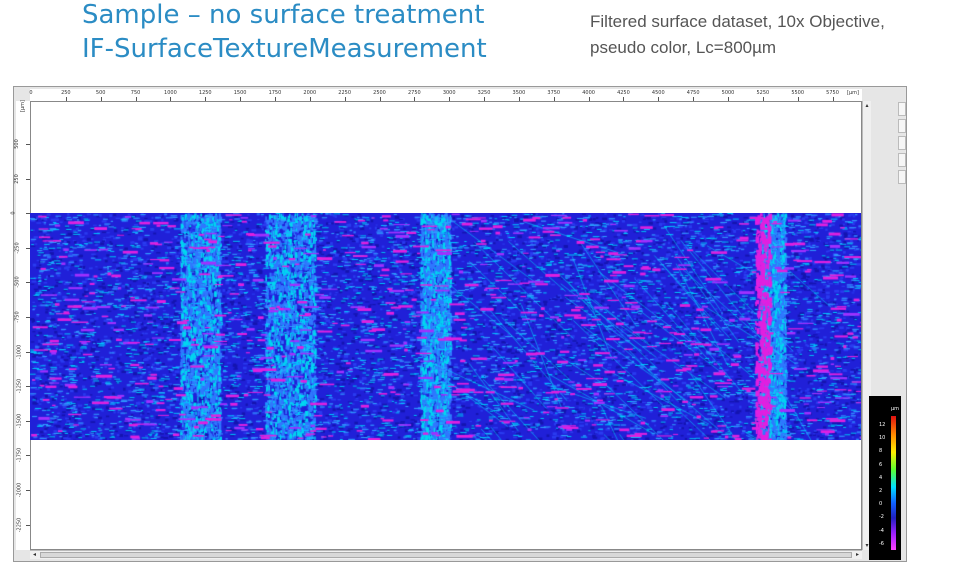 The height and width of the screenshot is (571, 962). What do you see at coordinates (895, 409) in the screenshot?
I see `legend-unit: µm` at bounding box center [895, 409].